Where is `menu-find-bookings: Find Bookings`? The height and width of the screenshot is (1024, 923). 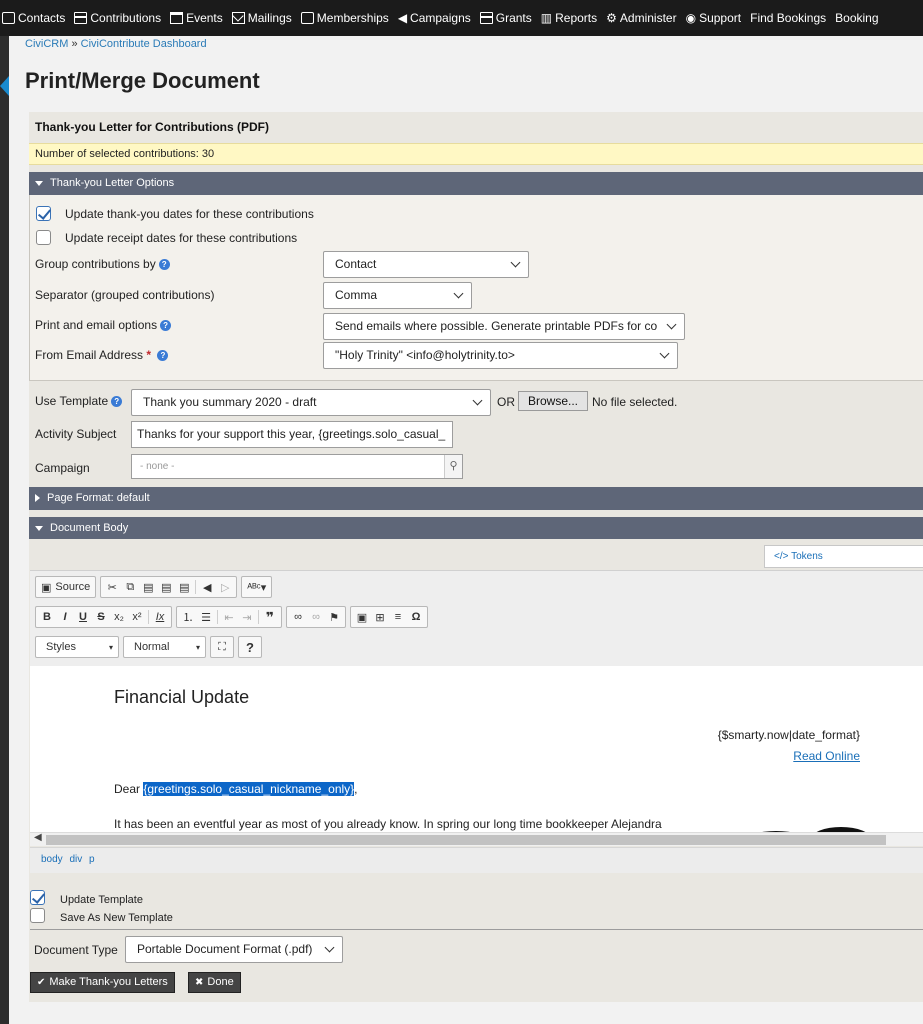 menu-find-bookings: Find Bookings is located at coordinates (790, 18).